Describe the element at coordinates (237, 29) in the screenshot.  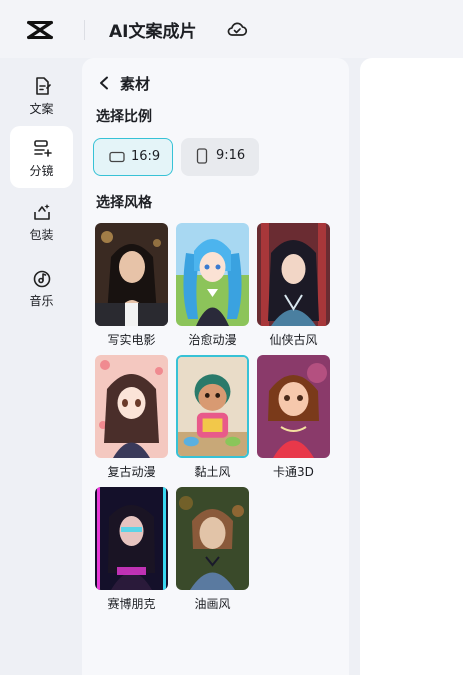
I see `cloud-sync-icon` at that location.